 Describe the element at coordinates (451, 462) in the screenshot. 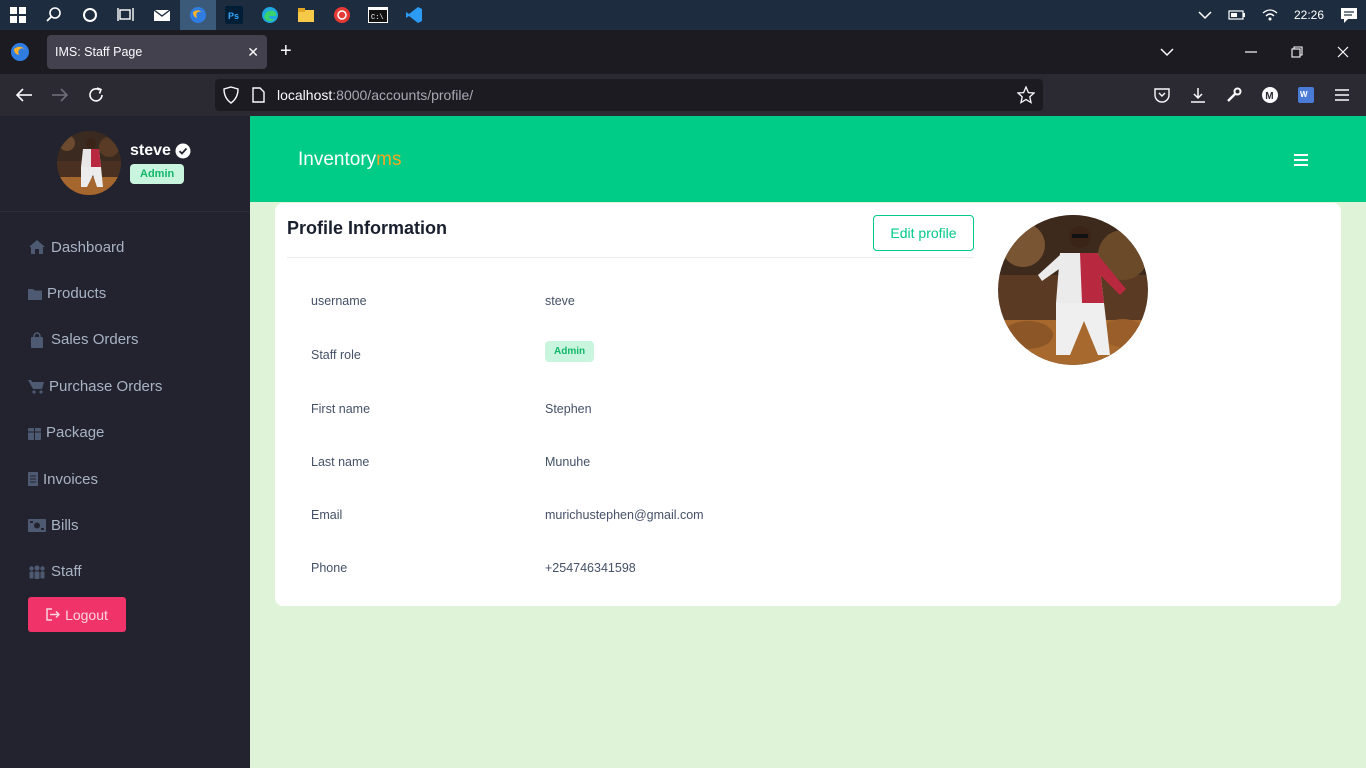

I see `profile-row-last-name: Last name Munuhe` at that location.